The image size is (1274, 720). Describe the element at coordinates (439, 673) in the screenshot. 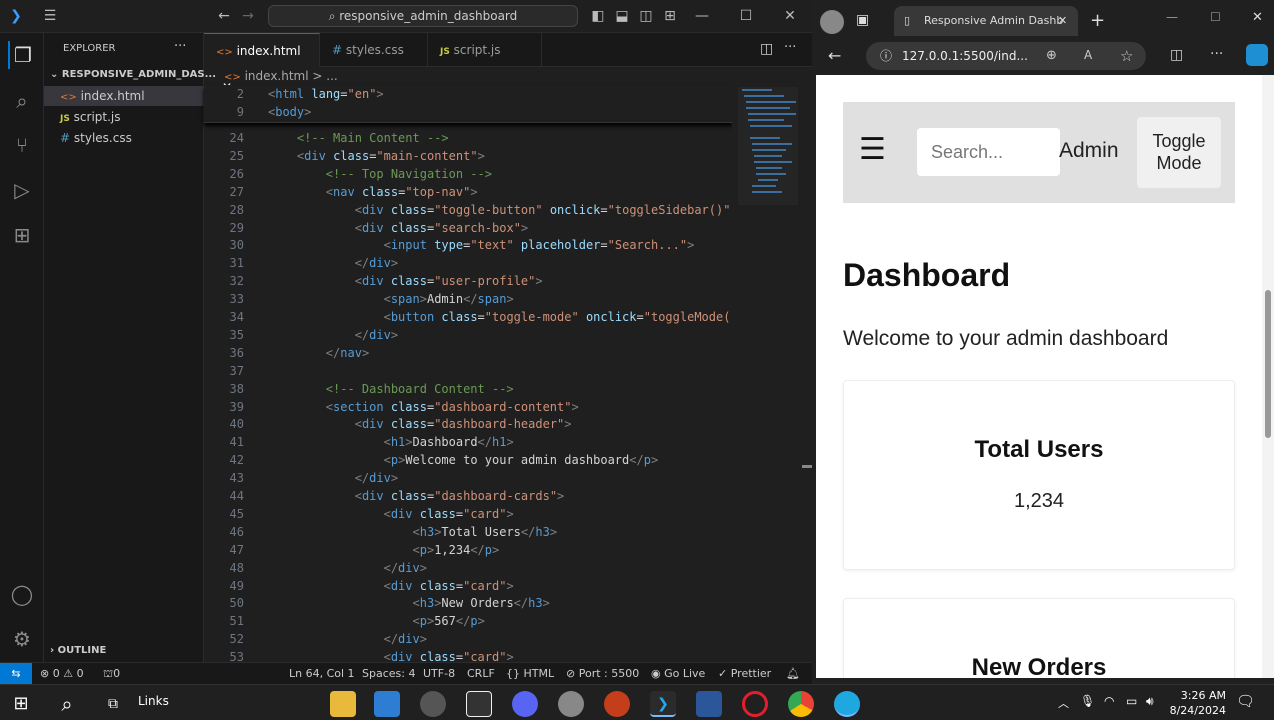

I see `encoding: UTF-8` at that location.